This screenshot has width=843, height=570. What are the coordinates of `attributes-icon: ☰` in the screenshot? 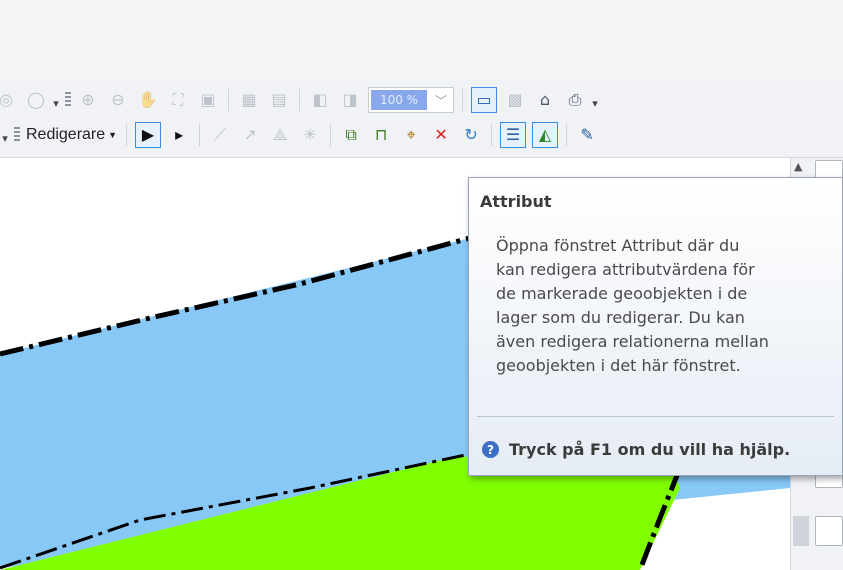 It's located at (513, 135).